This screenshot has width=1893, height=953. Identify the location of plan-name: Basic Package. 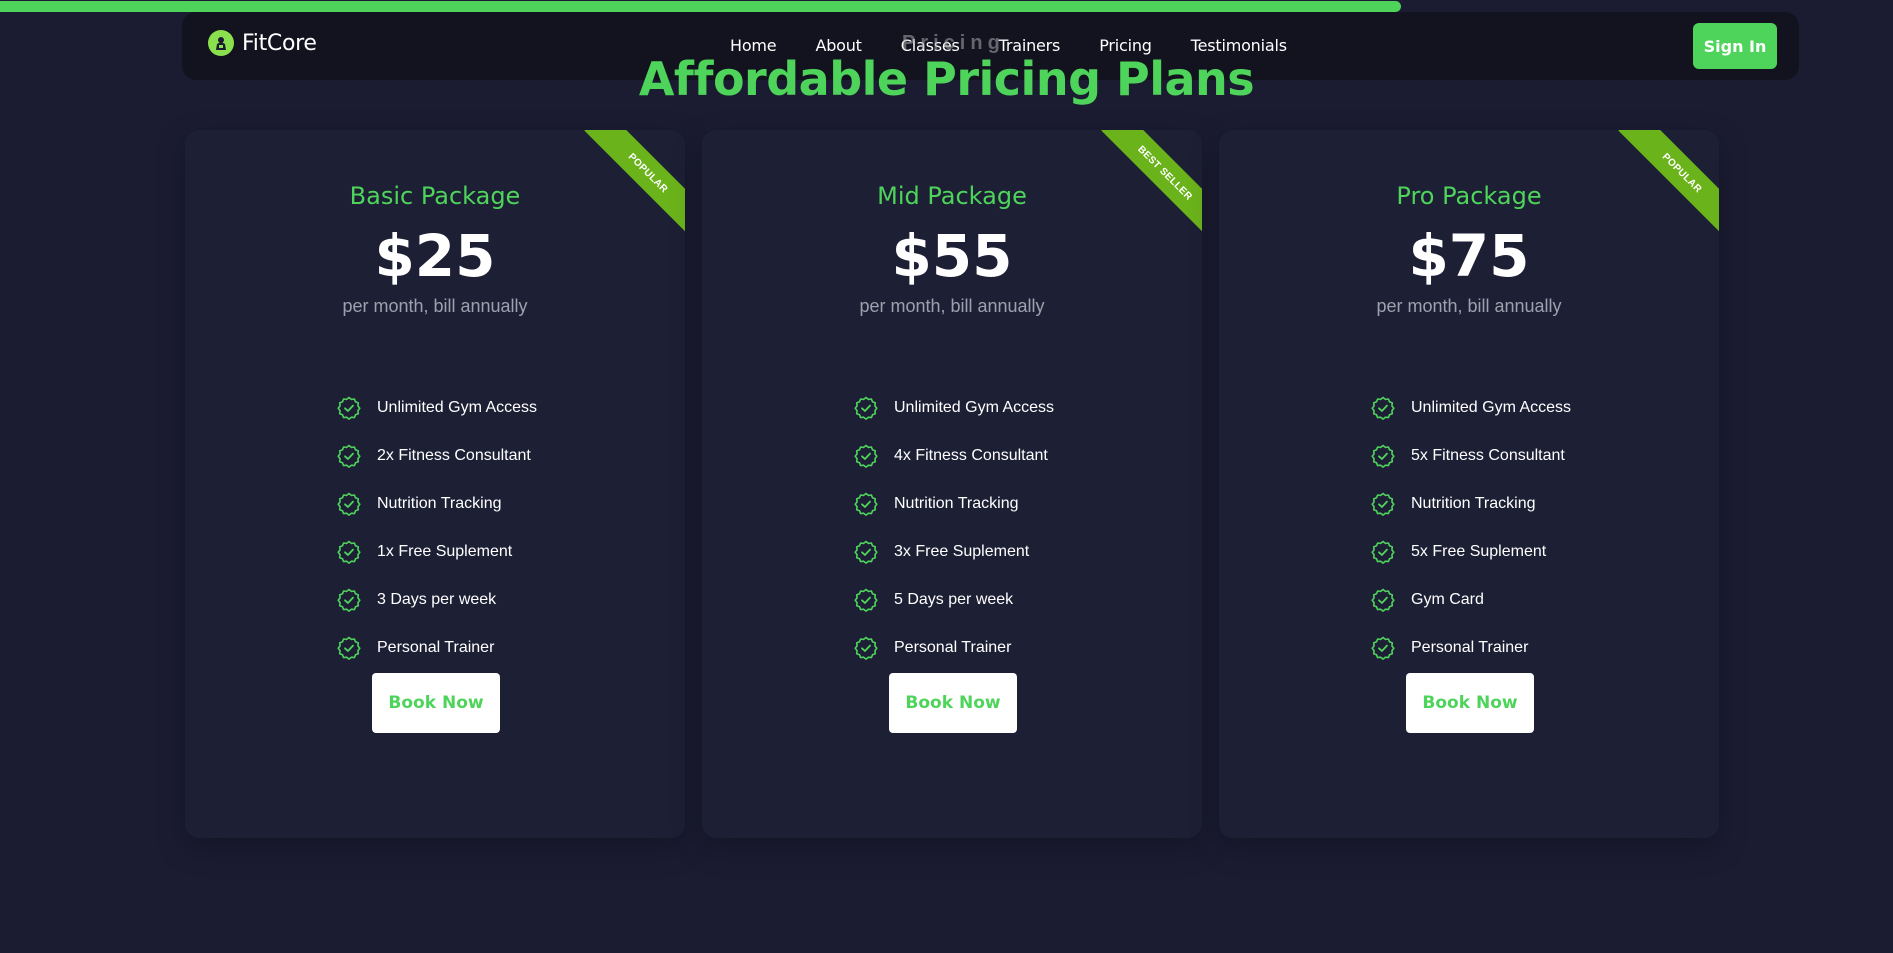
(435, 196).